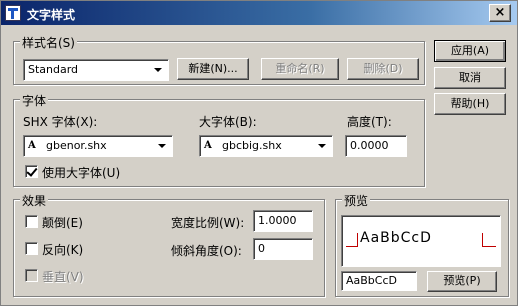 This screenshot has width=518, height=306. I want to click on font-legend: 字体, so click(34, 100).